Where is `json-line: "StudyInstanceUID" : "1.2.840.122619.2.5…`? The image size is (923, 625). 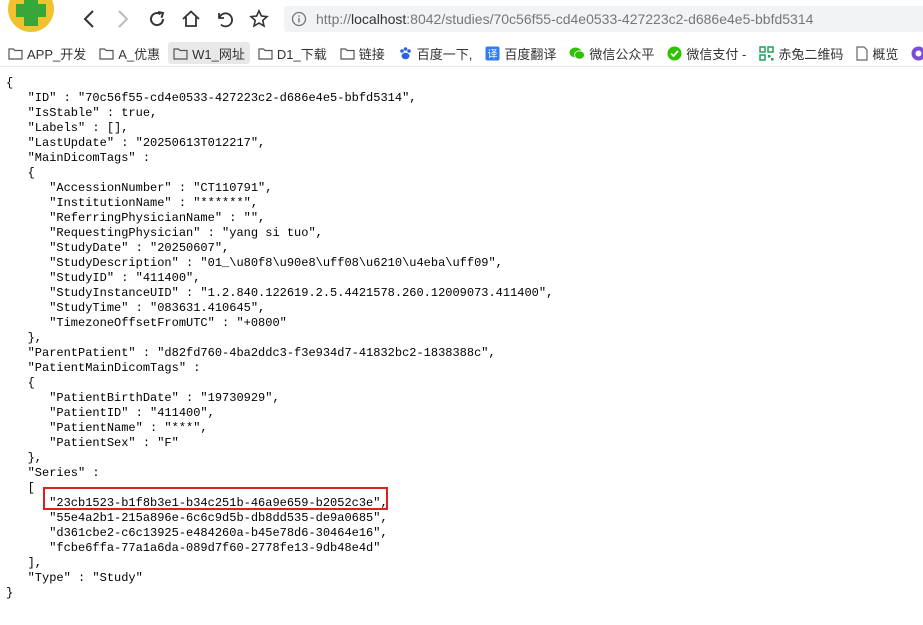
json-line: "StudyInstanceUID" : "1.2.840.122619.2.5… is located at coordinates (280, 293).